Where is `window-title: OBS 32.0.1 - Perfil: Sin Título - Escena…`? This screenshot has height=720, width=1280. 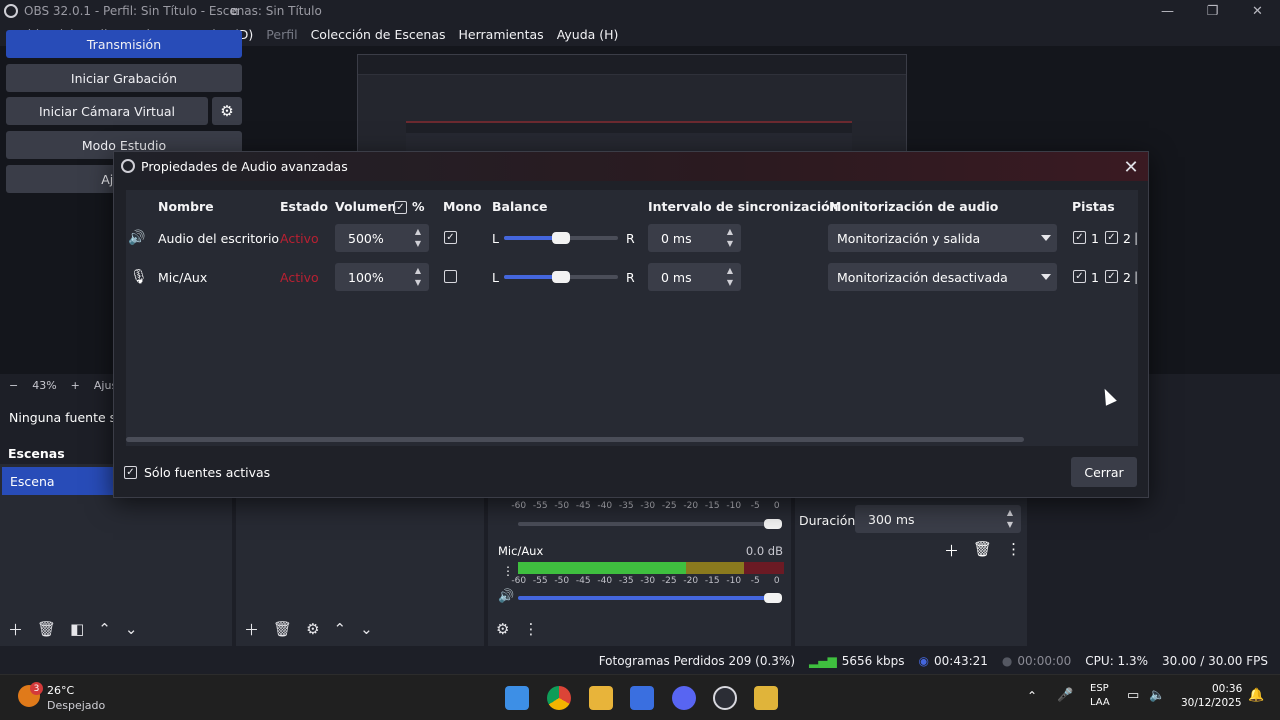
window-title: OBS 32.0.1 - Perfil: Sin Título - Escena… is located at coordinates (173, 11).